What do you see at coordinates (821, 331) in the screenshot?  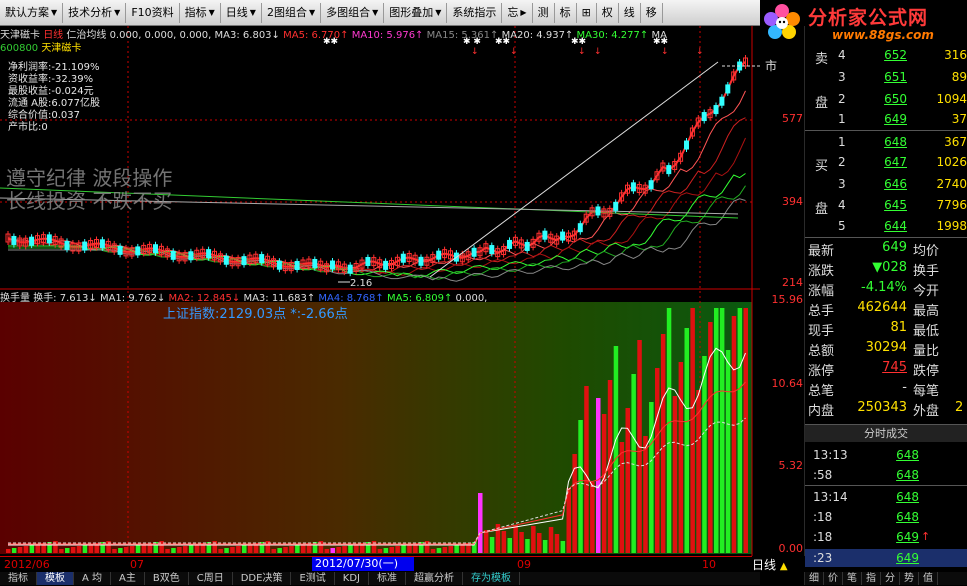 I see `quote-label: 现手` at bounding box center [821, 331].